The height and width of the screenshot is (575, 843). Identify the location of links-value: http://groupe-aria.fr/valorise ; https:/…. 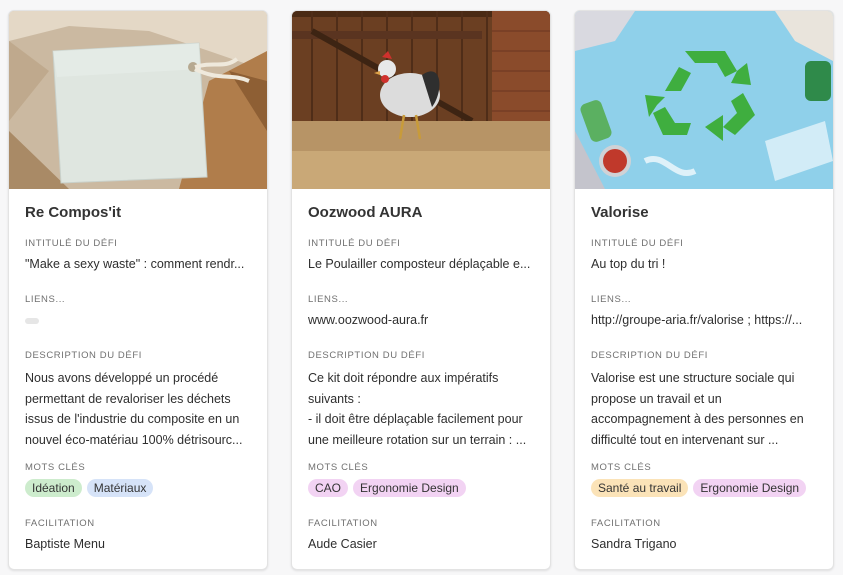
(705, 320).